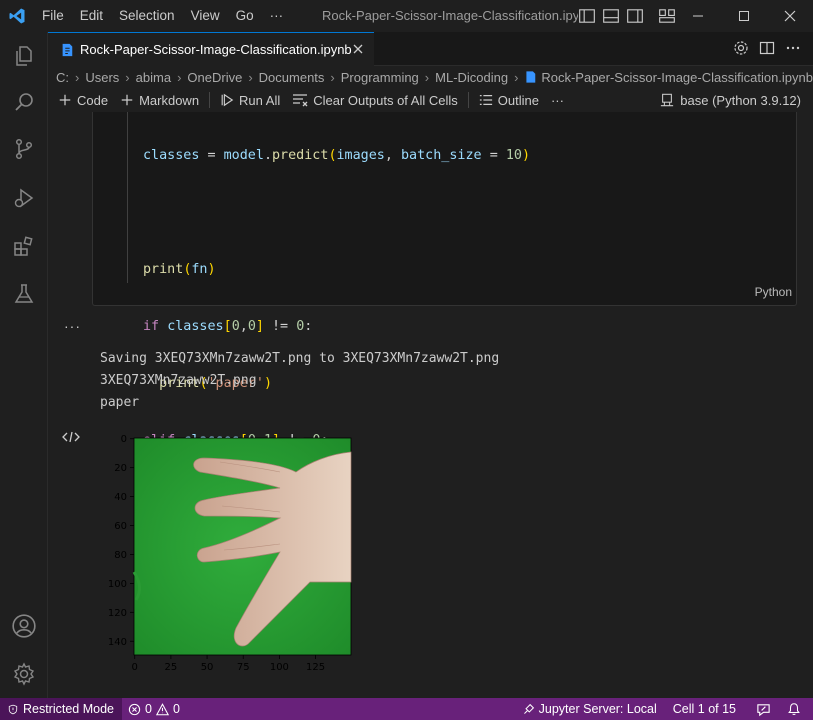 This screenshot has height=720, width=813. I want to click on error-count: 0, so click(148, 709).